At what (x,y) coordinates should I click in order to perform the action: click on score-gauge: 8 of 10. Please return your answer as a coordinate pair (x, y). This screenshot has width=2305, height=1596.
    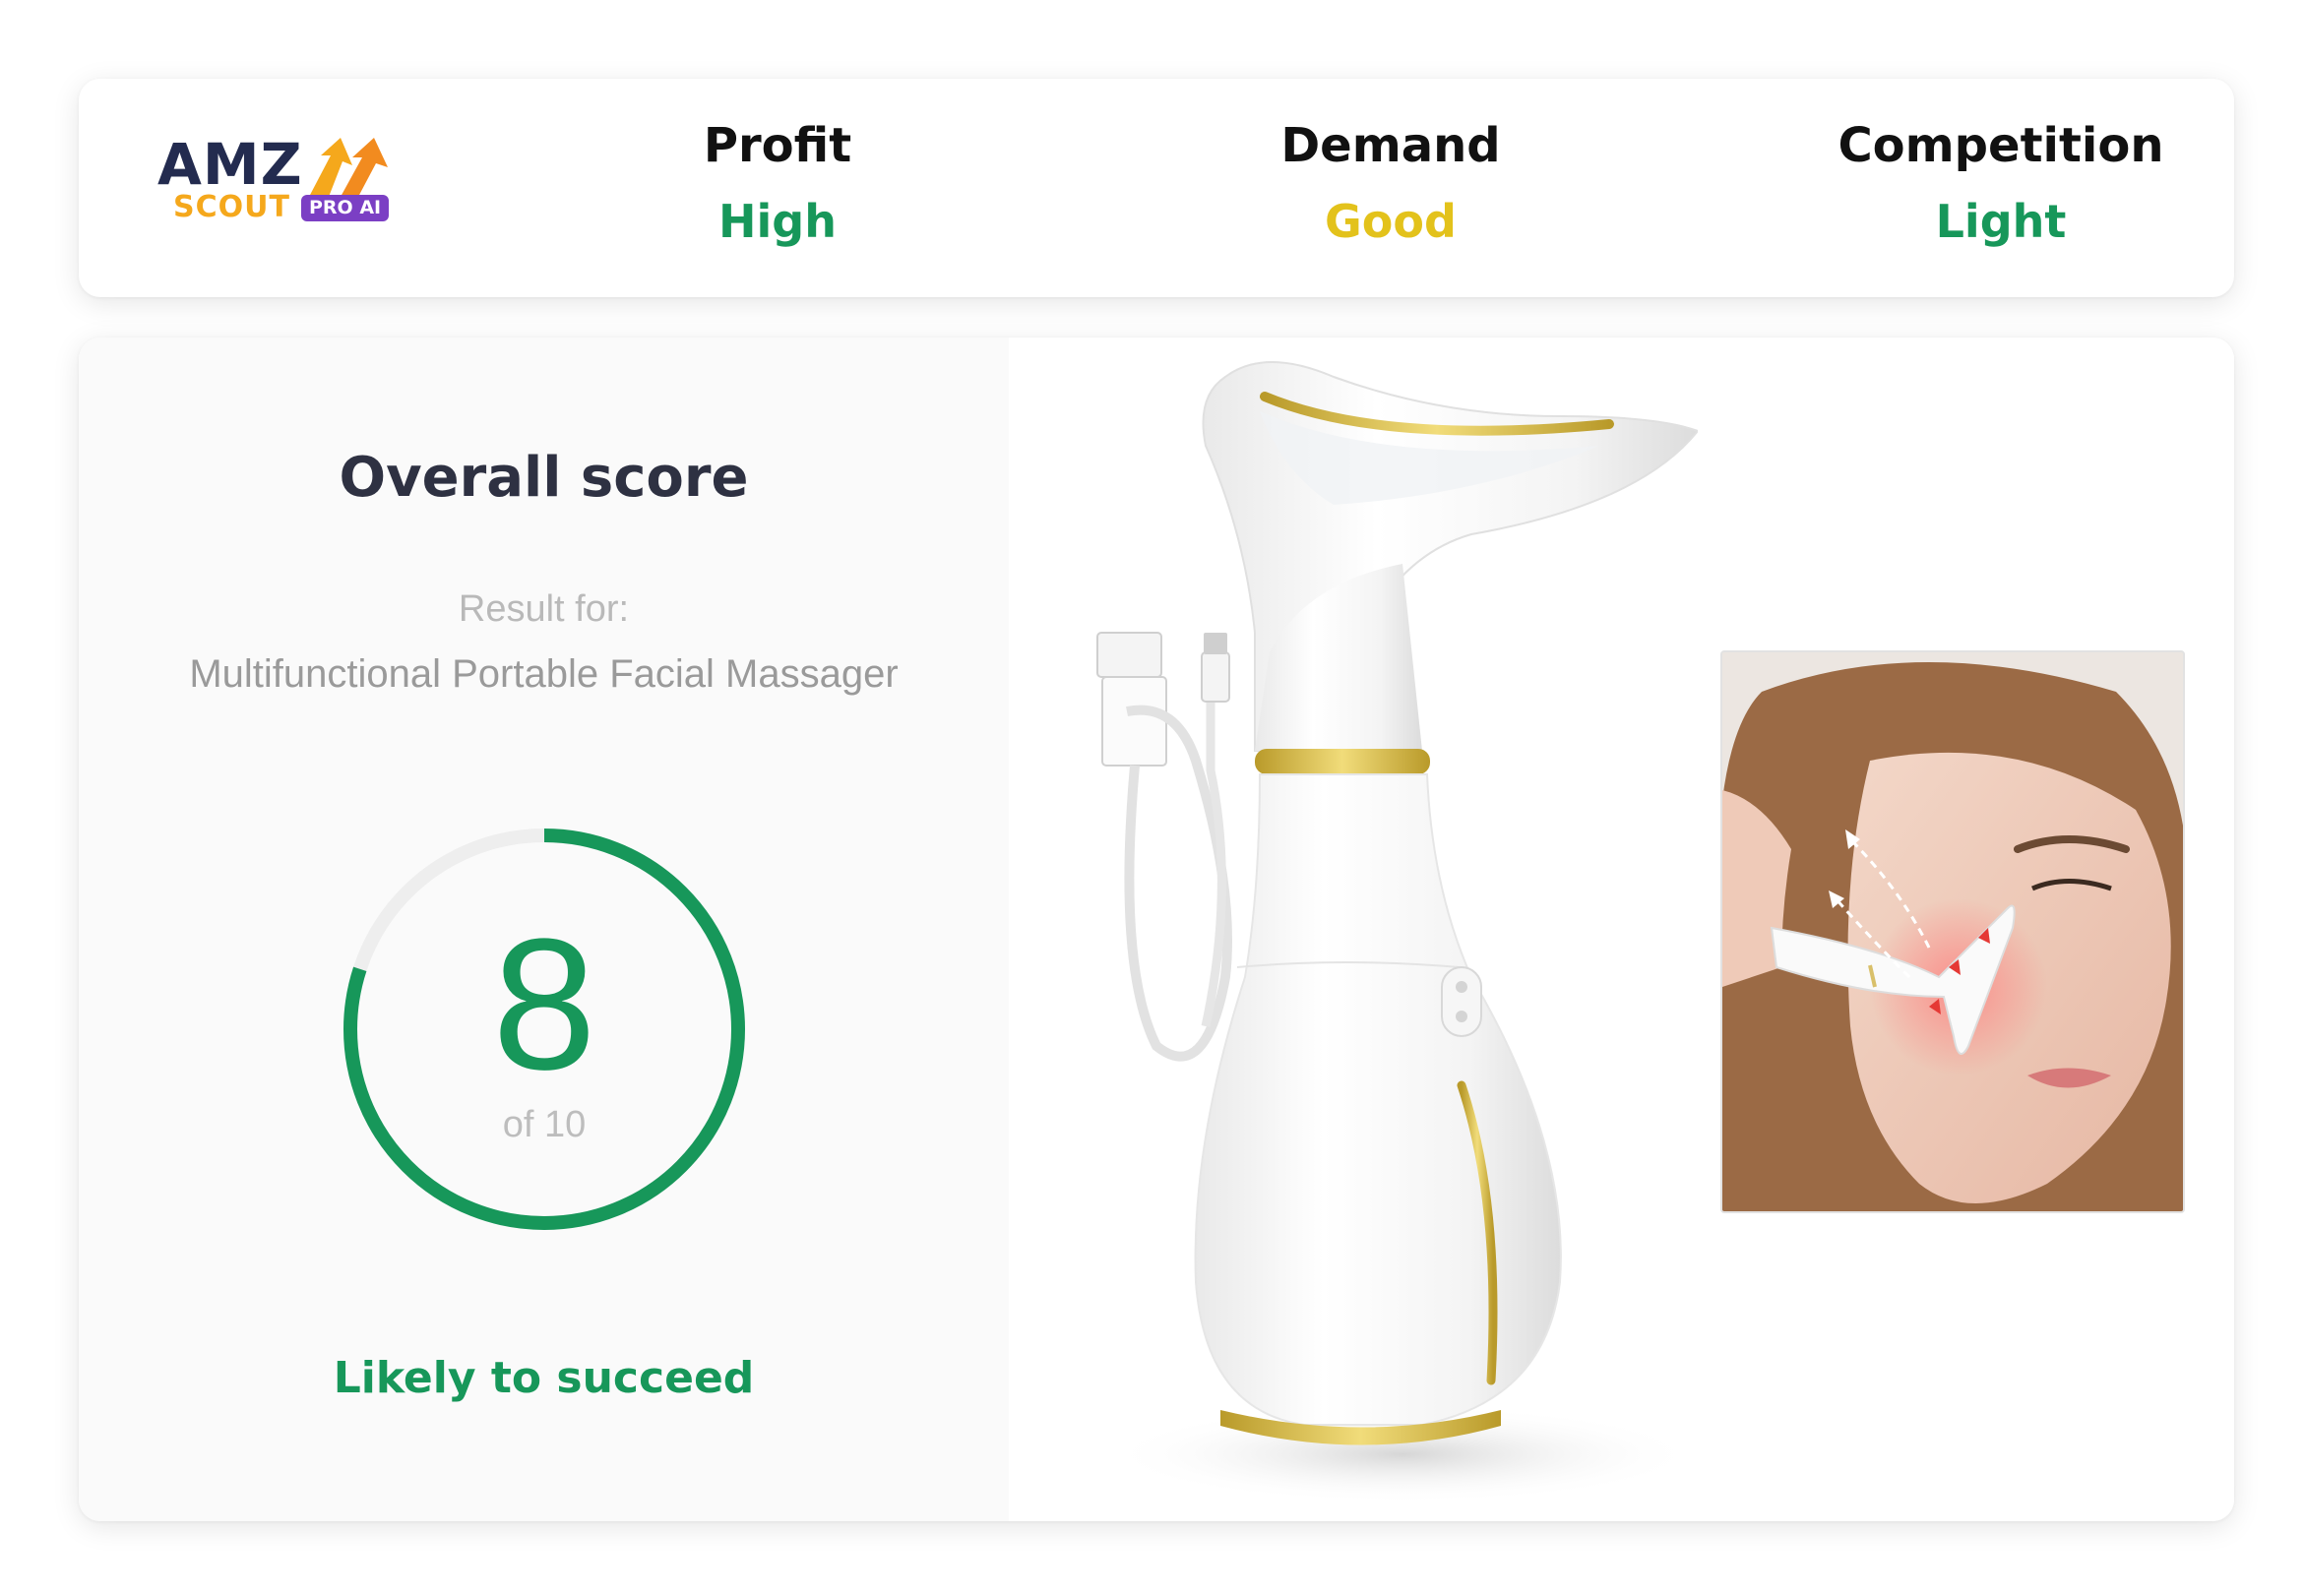
    Looking at the image, I should click on (544, 1029).